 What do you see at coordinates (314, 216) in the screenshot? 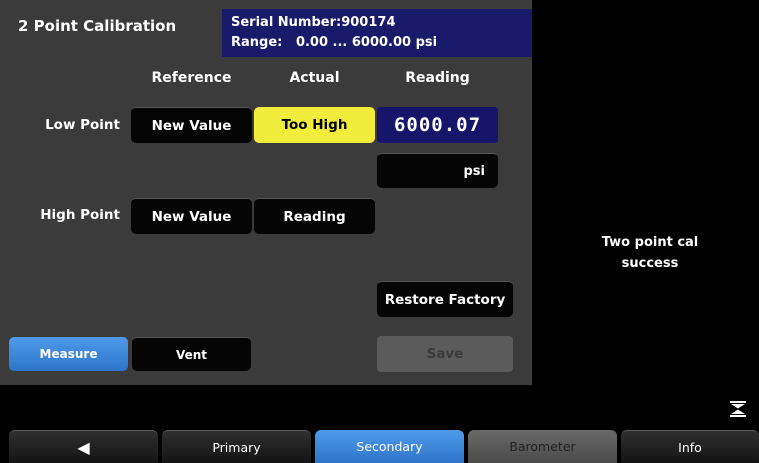
I see `high-point-reading-button: Reading` at bounding box center [314, 216].